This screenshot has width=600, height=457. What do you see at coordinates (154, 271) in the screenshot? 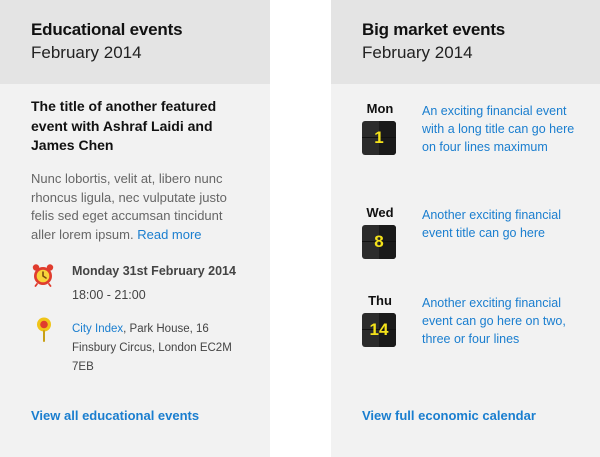
I see `event-date: Monday 31st February 2014` at bounding box center [154, 271].